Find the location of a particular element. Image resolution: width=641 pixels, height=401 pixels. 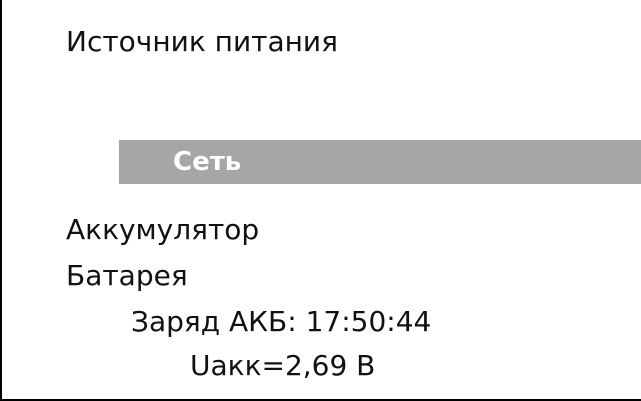

left-border is located at coordinates (1, 200).